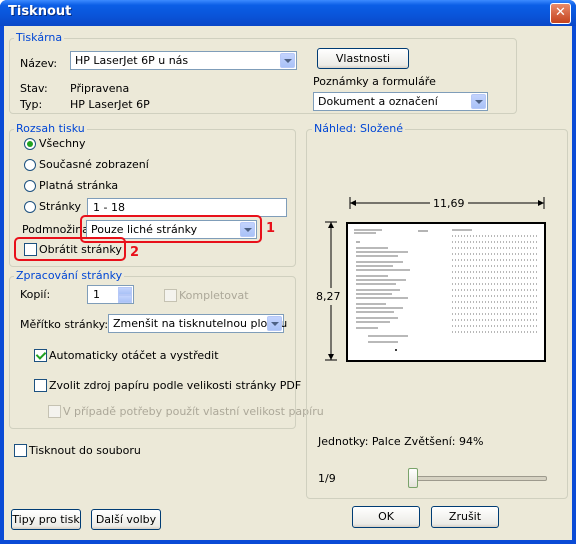  What do you see at coordinates (401, 441) in the screenshot?
I see `preview-units-zoom: Jednotky: Palce Zvětšení: 94%` at bounding box center [401, 441].